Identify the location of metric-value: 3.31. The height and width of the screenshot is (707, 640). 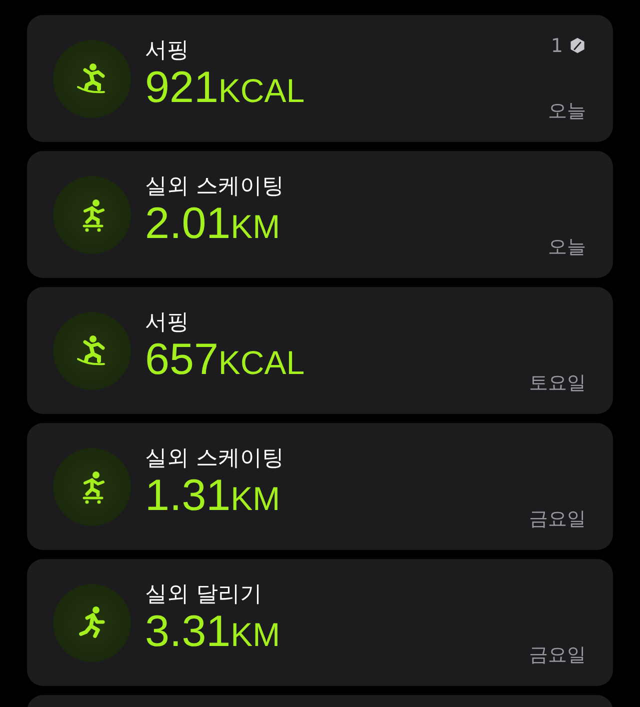
(188, 632).